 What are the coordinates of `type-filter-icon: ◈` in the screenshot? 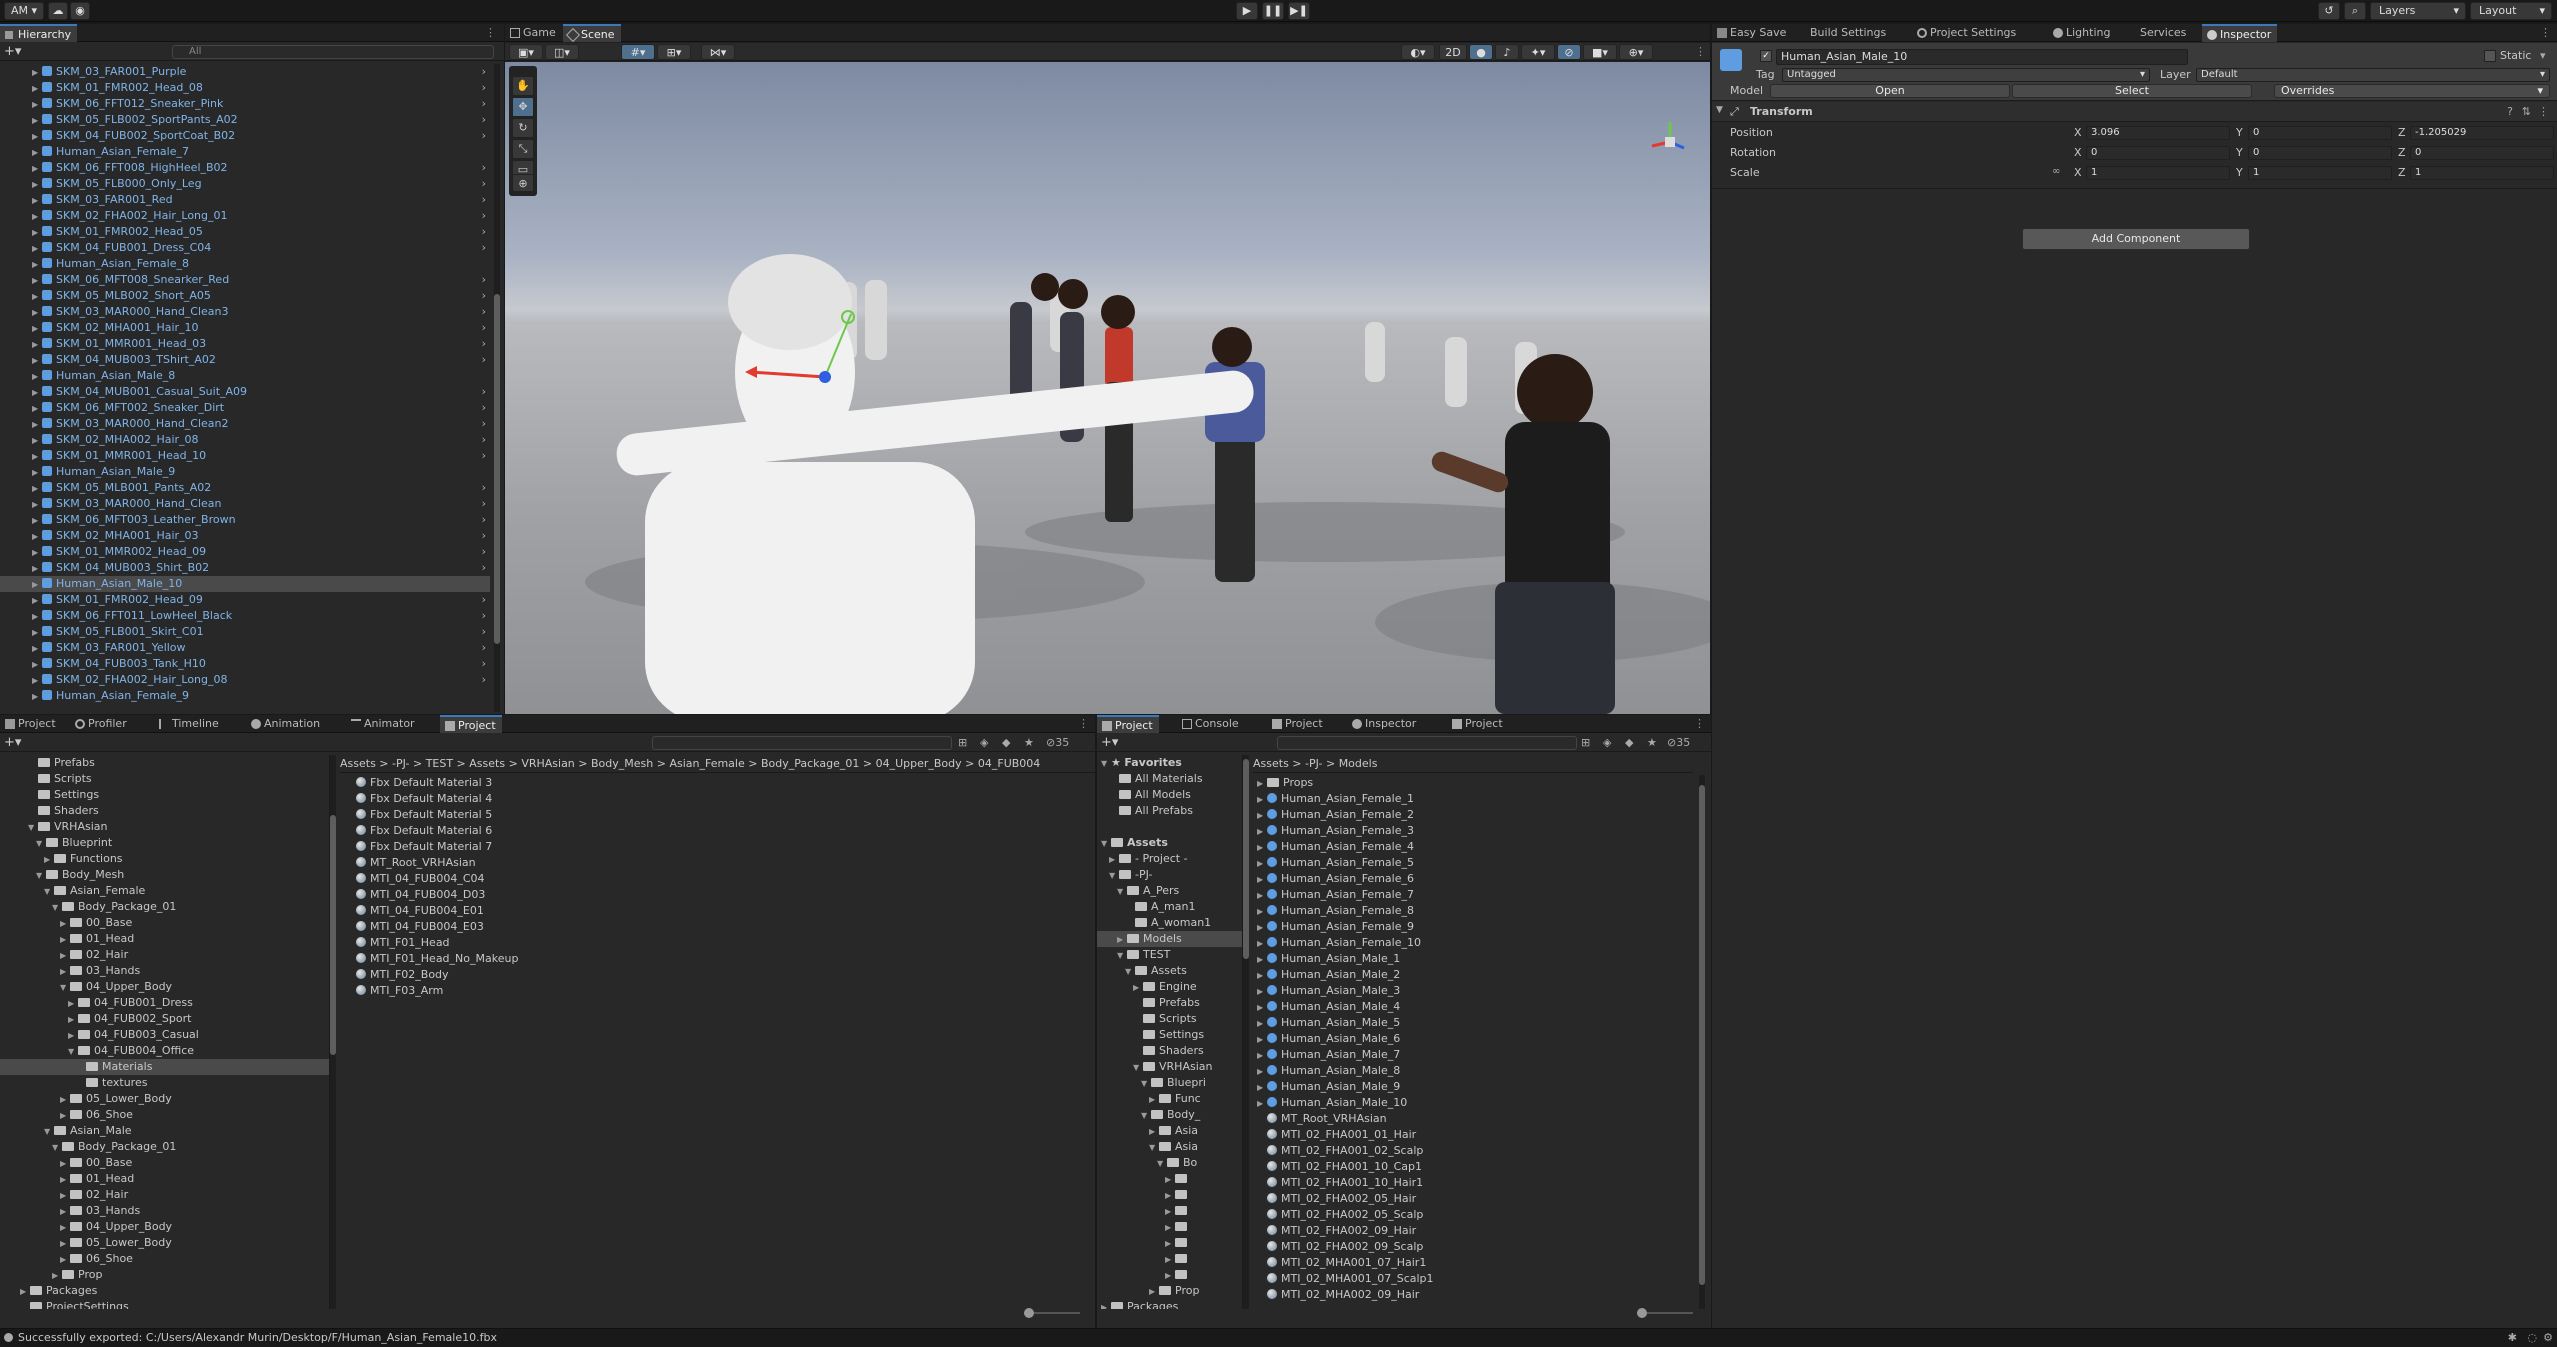 It's located at (984, 742).